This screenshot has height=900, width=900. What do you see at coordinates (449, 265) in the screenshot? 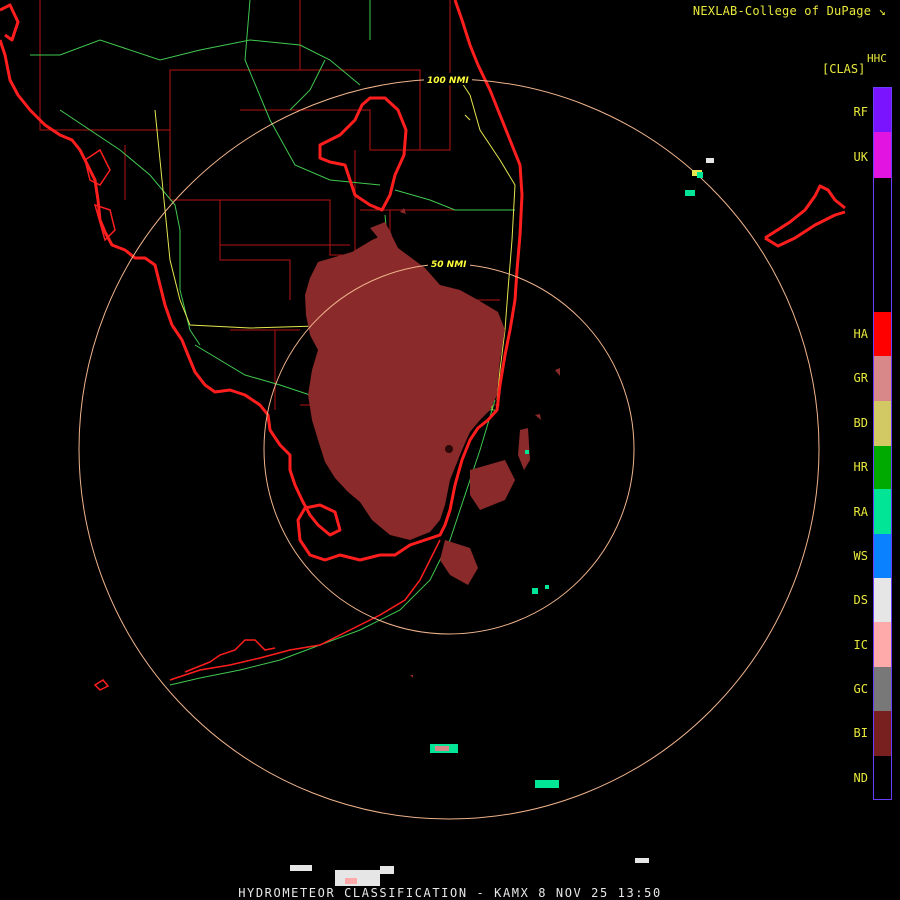
I see `ring-label-50: 50 NMI` at bounding box center [449, 265].